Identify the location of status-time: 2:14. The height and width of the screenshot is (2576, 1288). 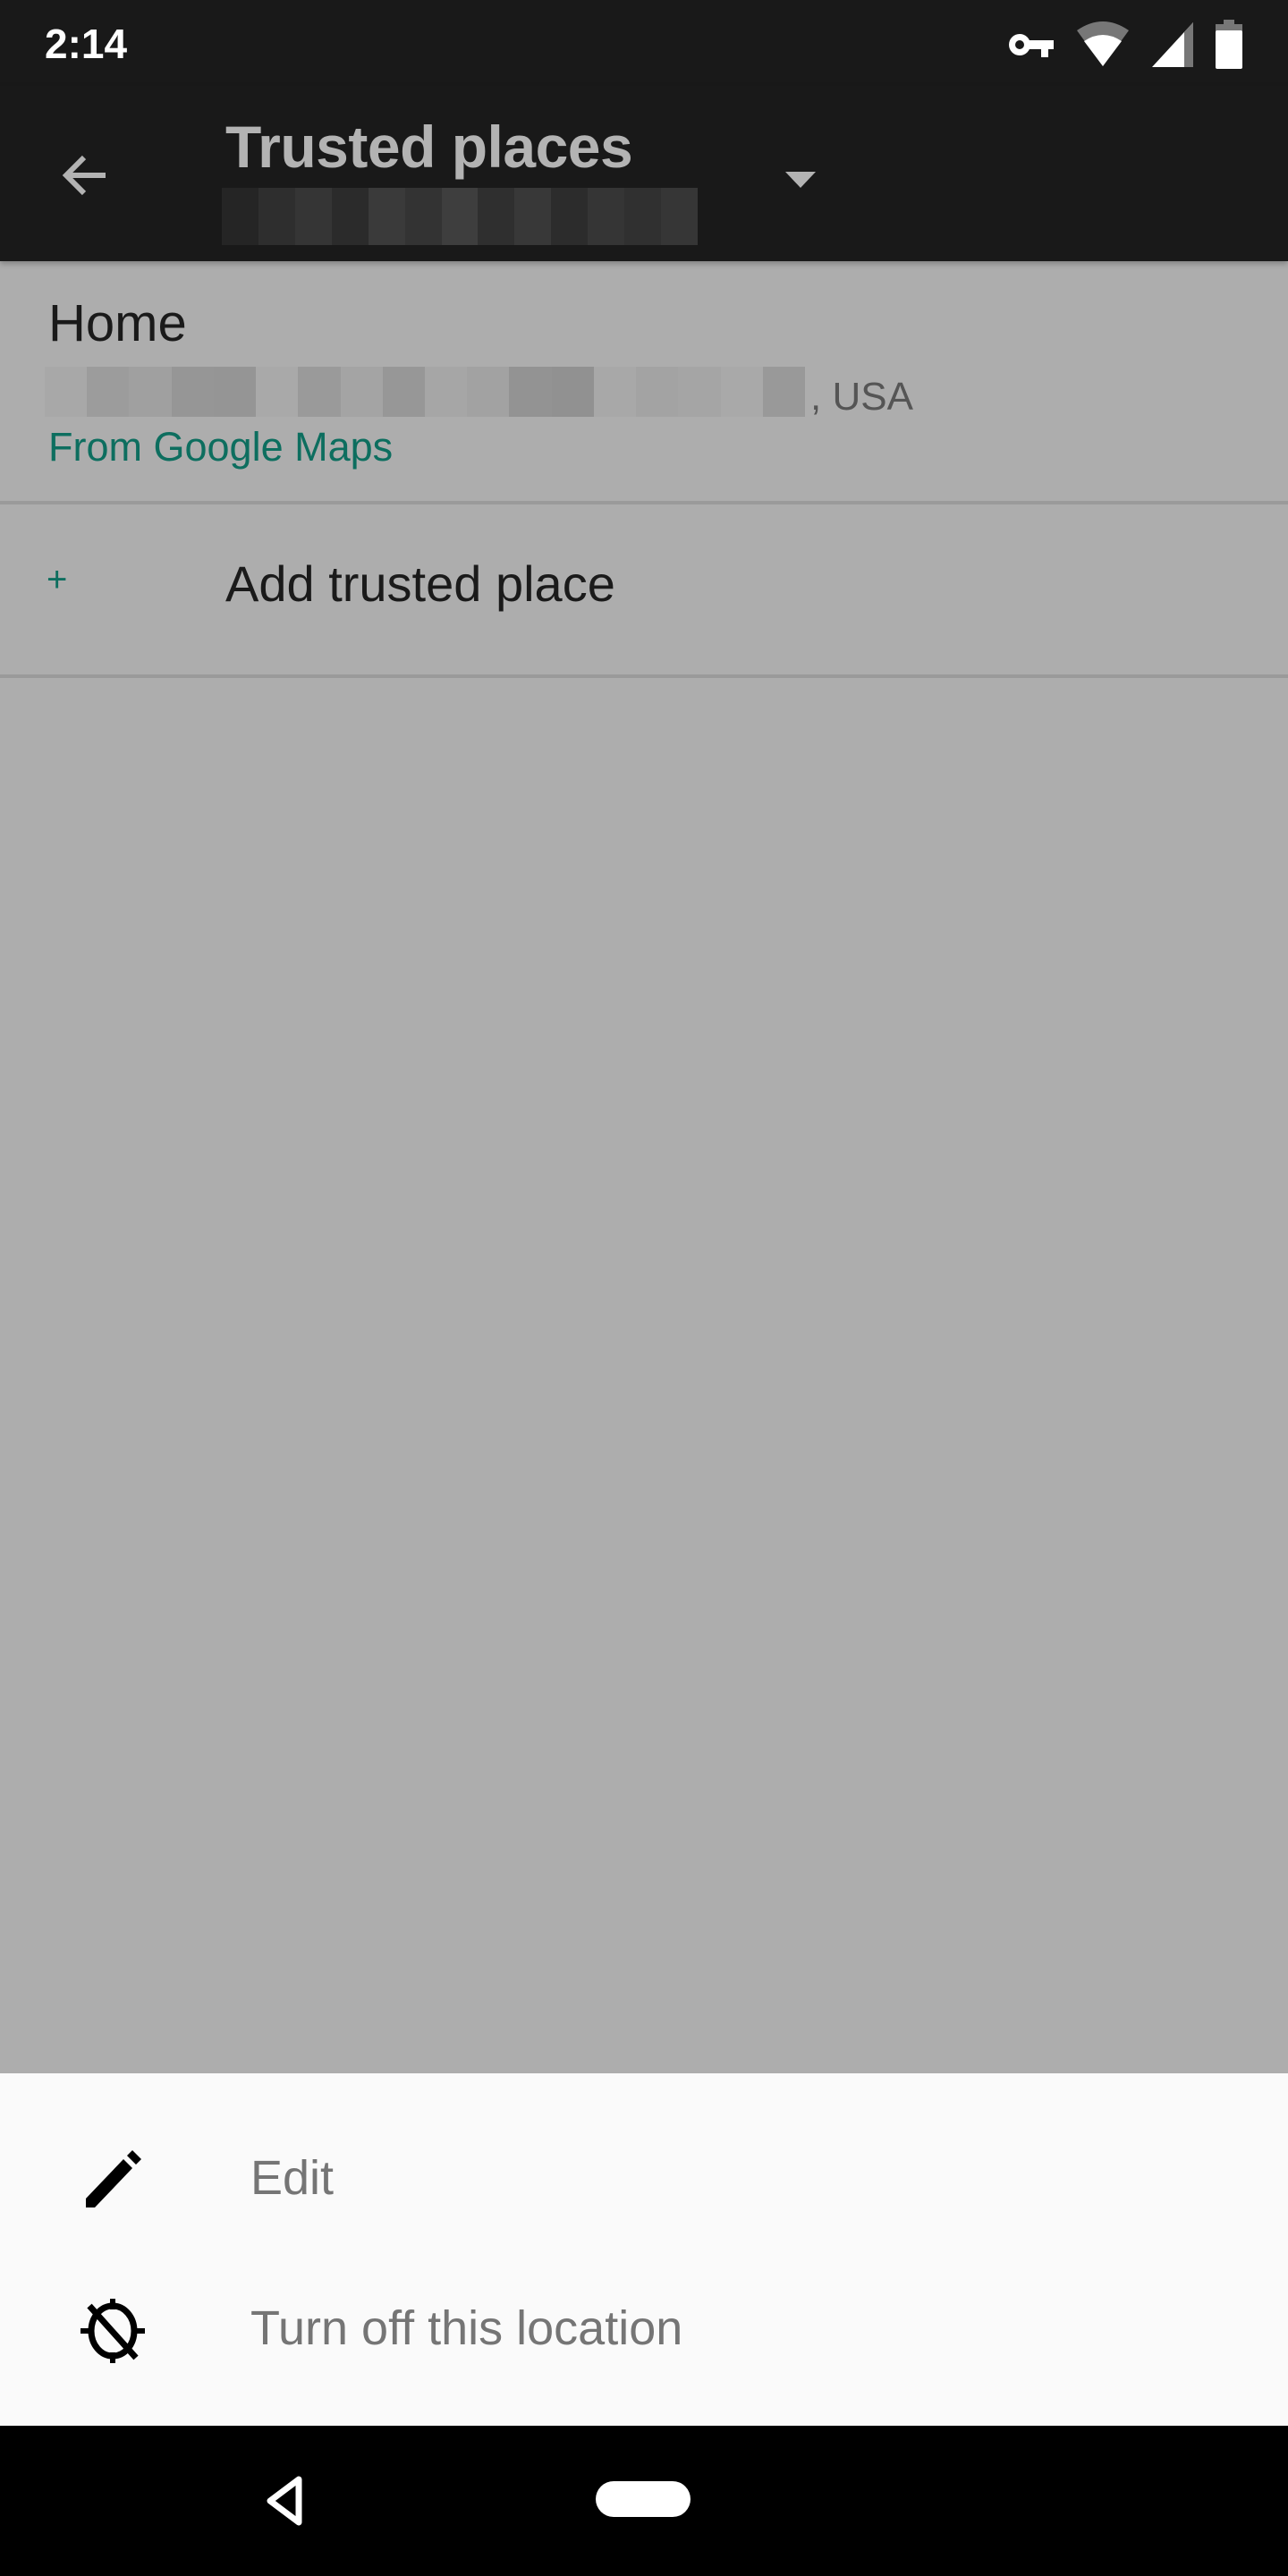
(86, 44).